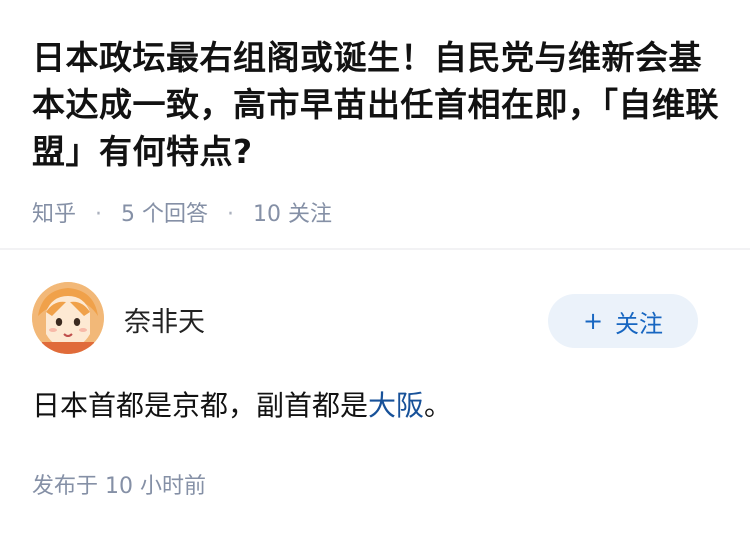  I want to click on answer-text-before: 日本首都是京都，副首都是, so click(200, 405).